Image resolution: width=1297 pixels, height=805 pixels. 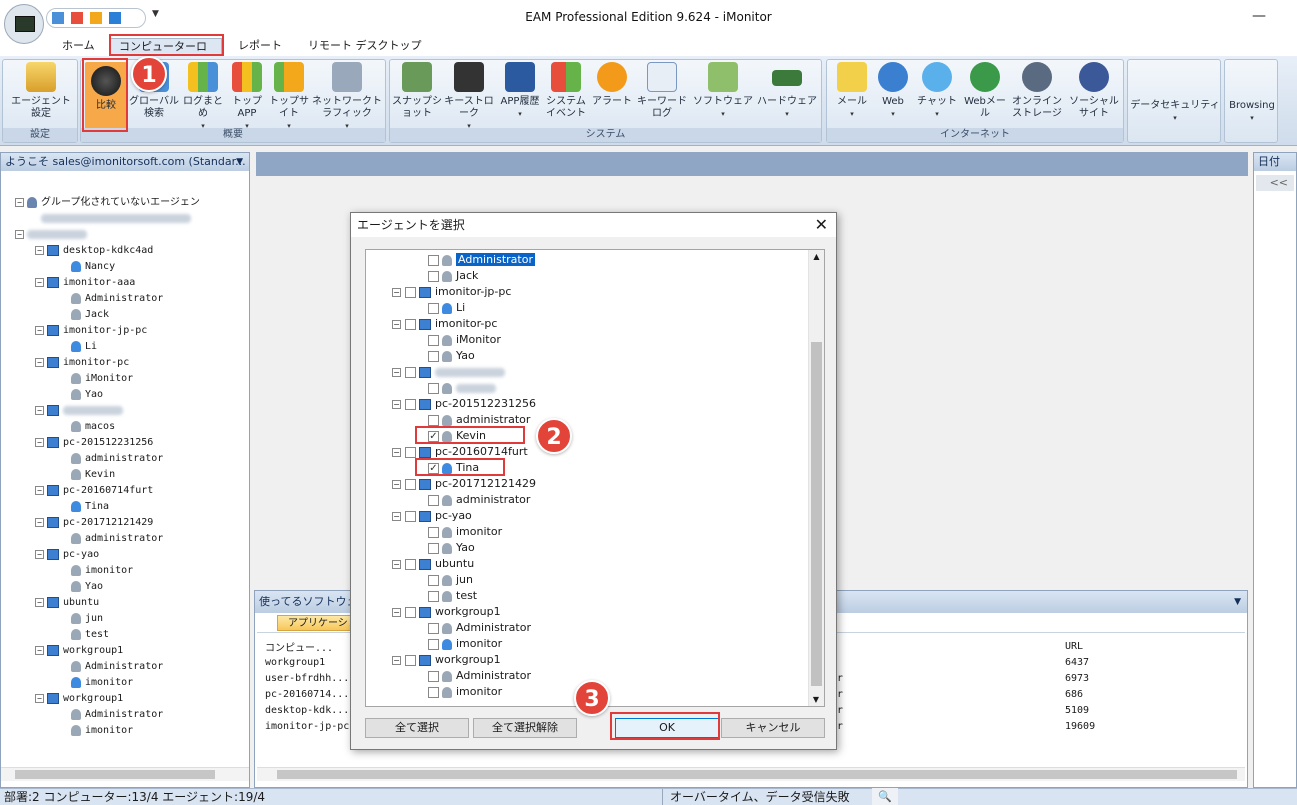 I want to click on browsing-button: Browsing ▾, so click(x=1252, y=112).